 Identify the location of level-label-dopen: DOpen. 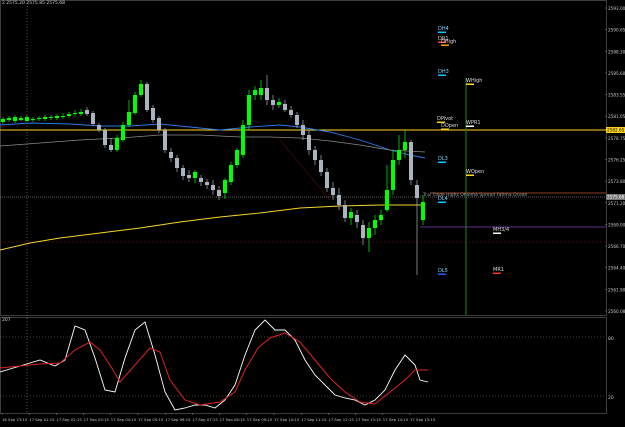
(449, 126).